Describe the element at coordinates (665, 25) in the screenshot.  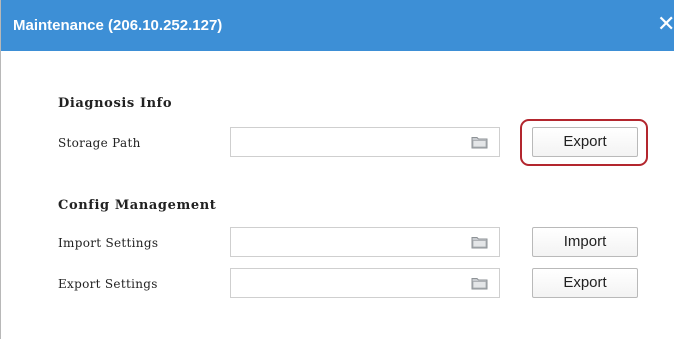
I see `close-icon: ✕` at that location.